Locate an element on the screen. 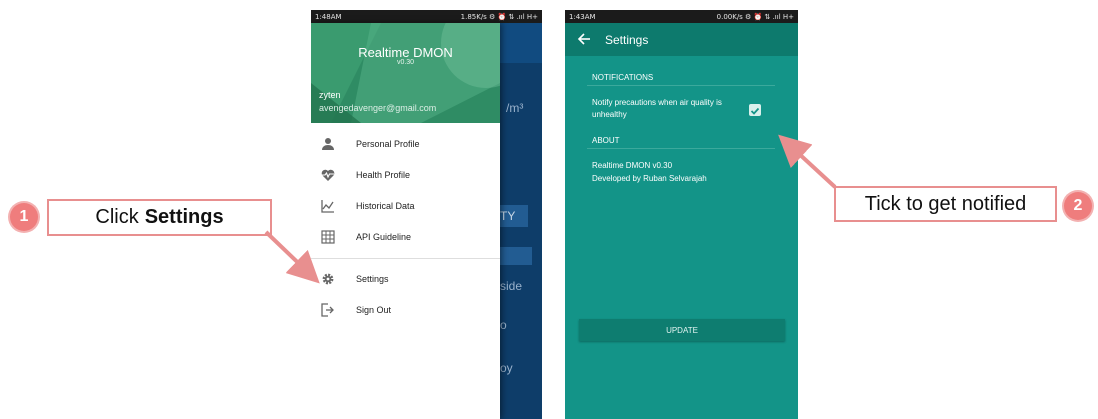 The image size is (1098, 419). menu-item-sign-out: Sign Out is located at coordinates (405, 310).